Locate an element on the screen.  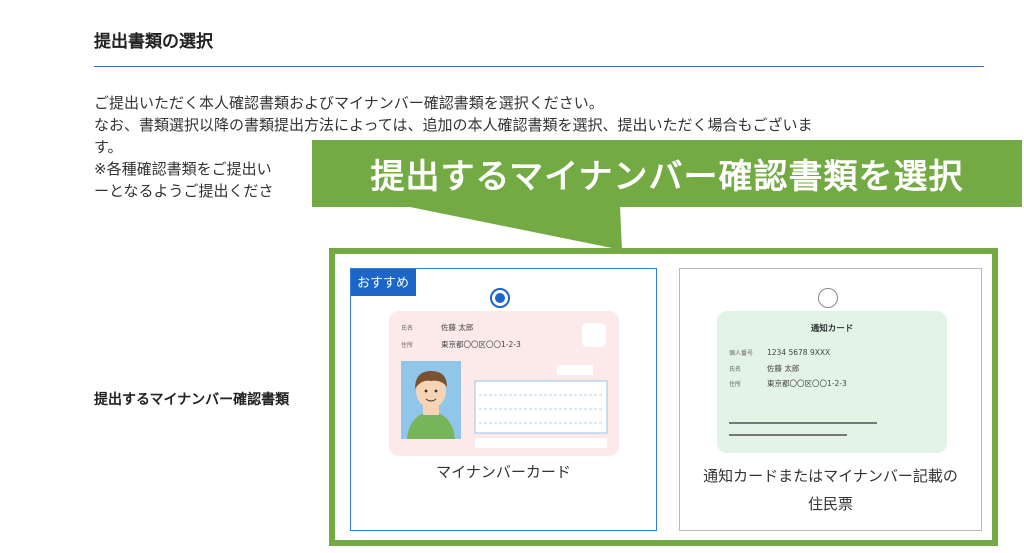
callout-banner-text: 提出するマイナンバー確認書類を選択 is located at coordinates (667, 177).